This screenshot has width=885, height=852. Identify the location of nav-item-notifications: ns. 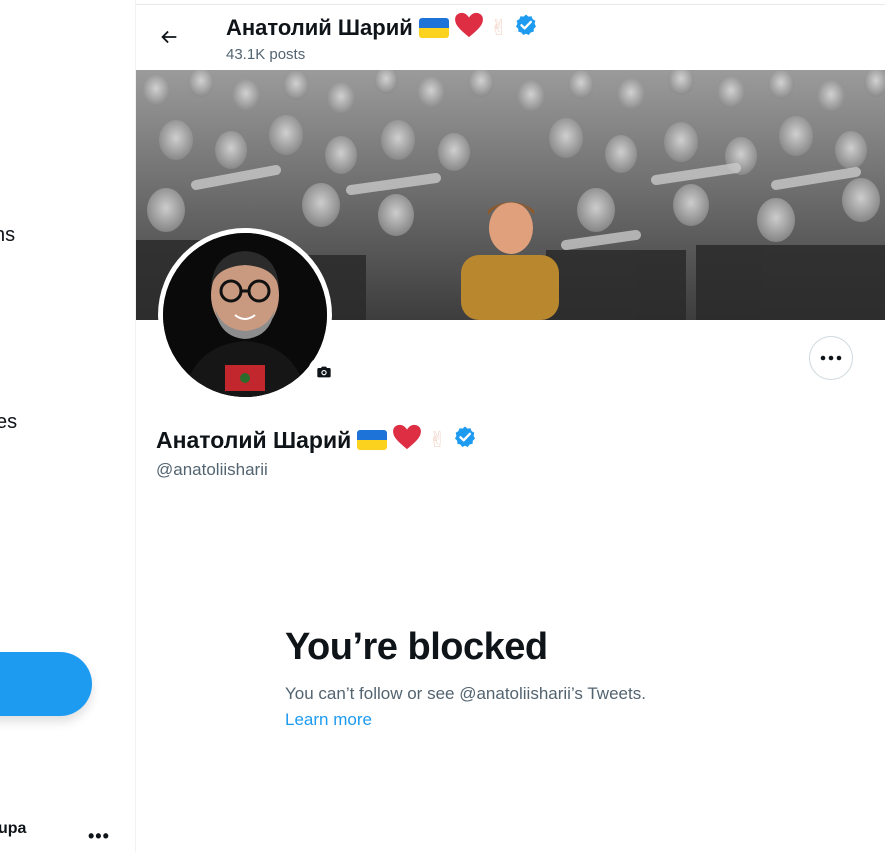
(7, 235).